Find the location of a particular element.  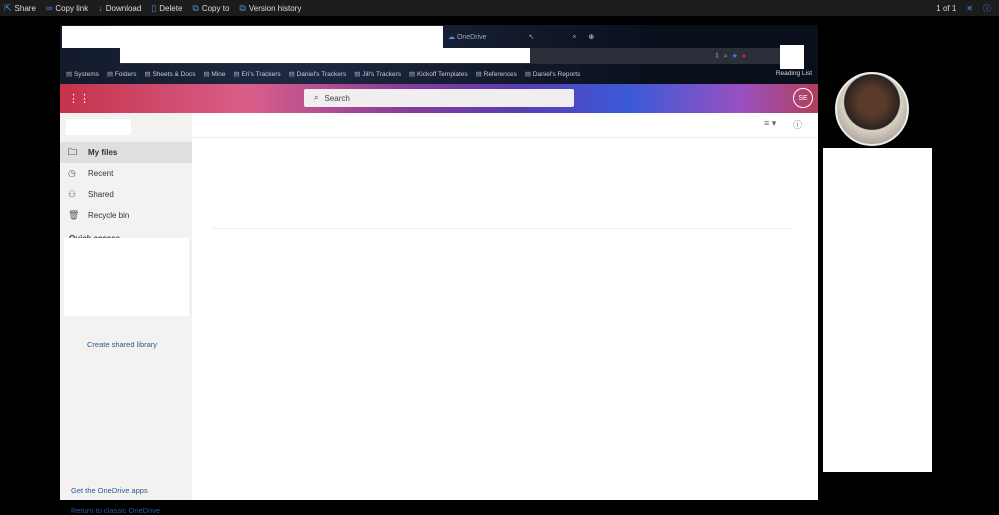

download-button: ↓ Download is located at coordinates (119, 8).